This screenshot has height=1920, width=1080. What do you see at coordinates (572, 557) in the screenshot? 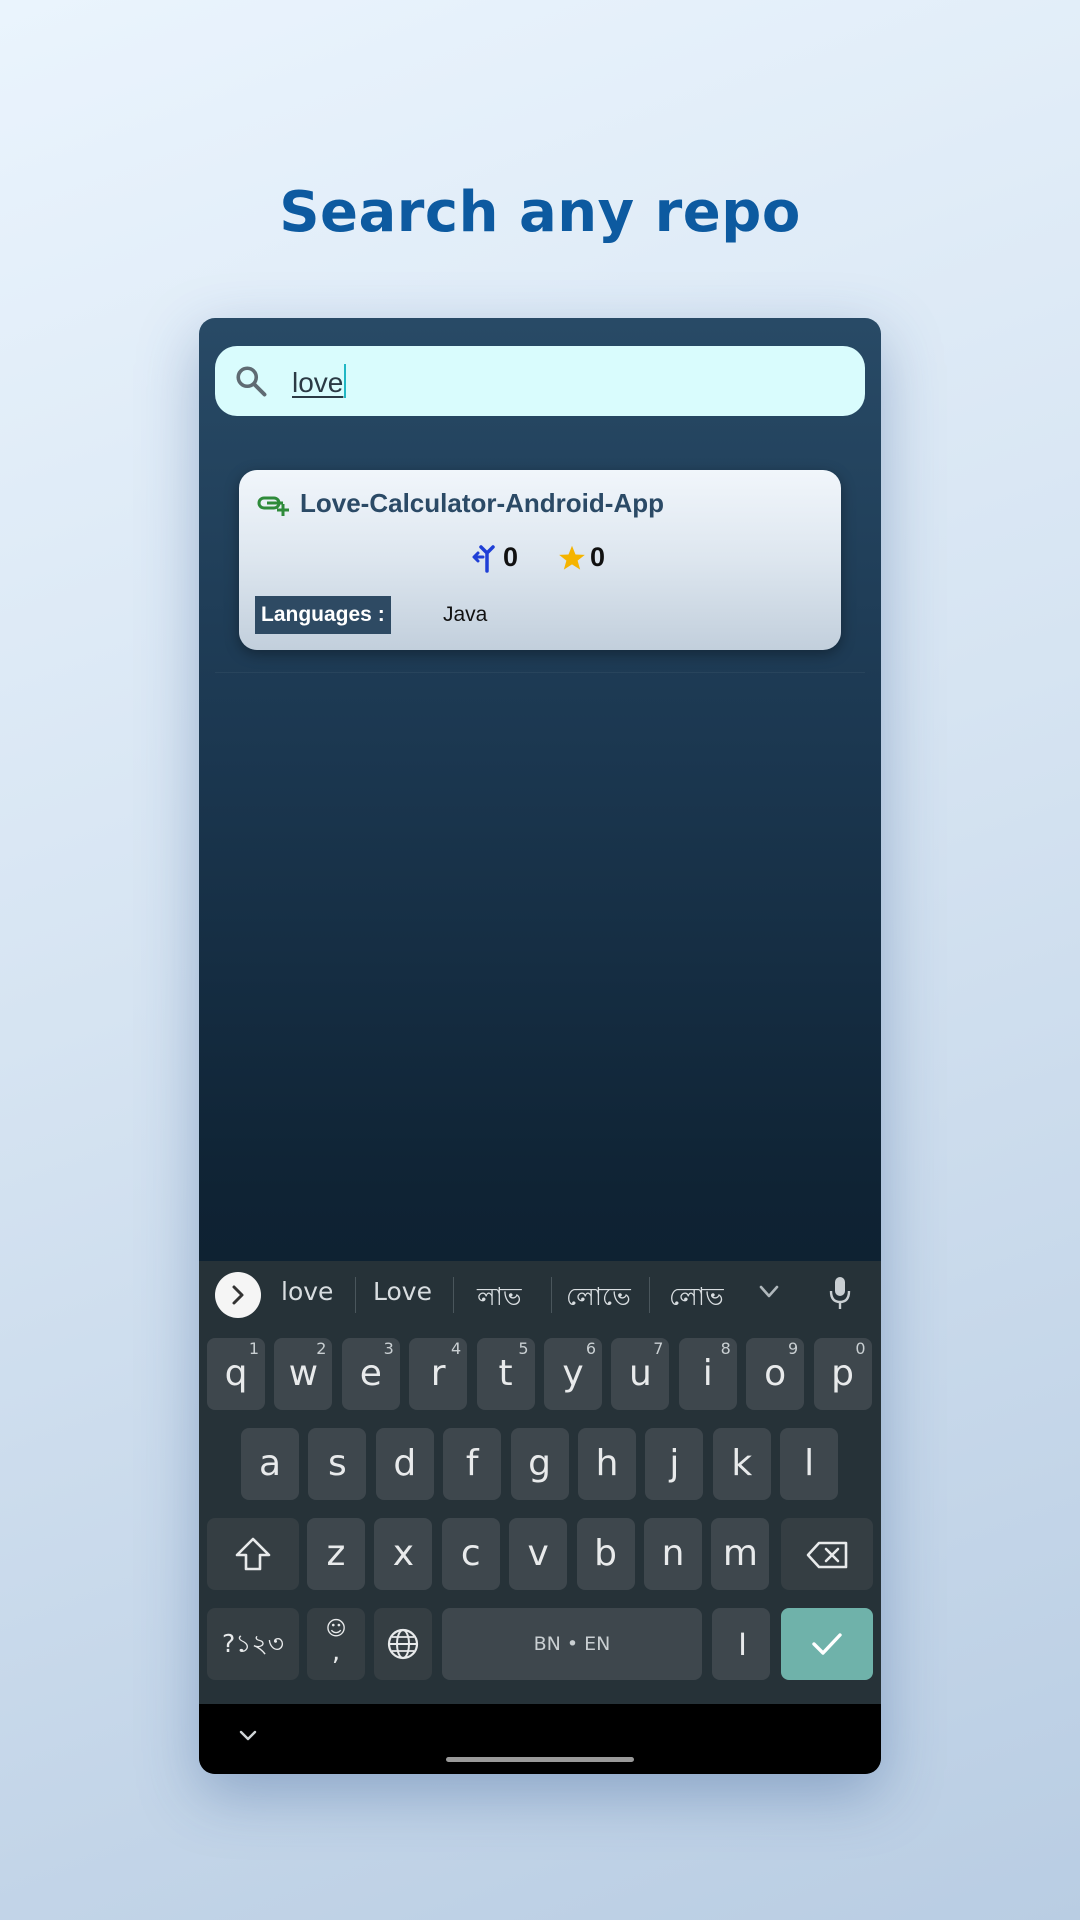
I see `star-icon` at bounding box center [572, 557].